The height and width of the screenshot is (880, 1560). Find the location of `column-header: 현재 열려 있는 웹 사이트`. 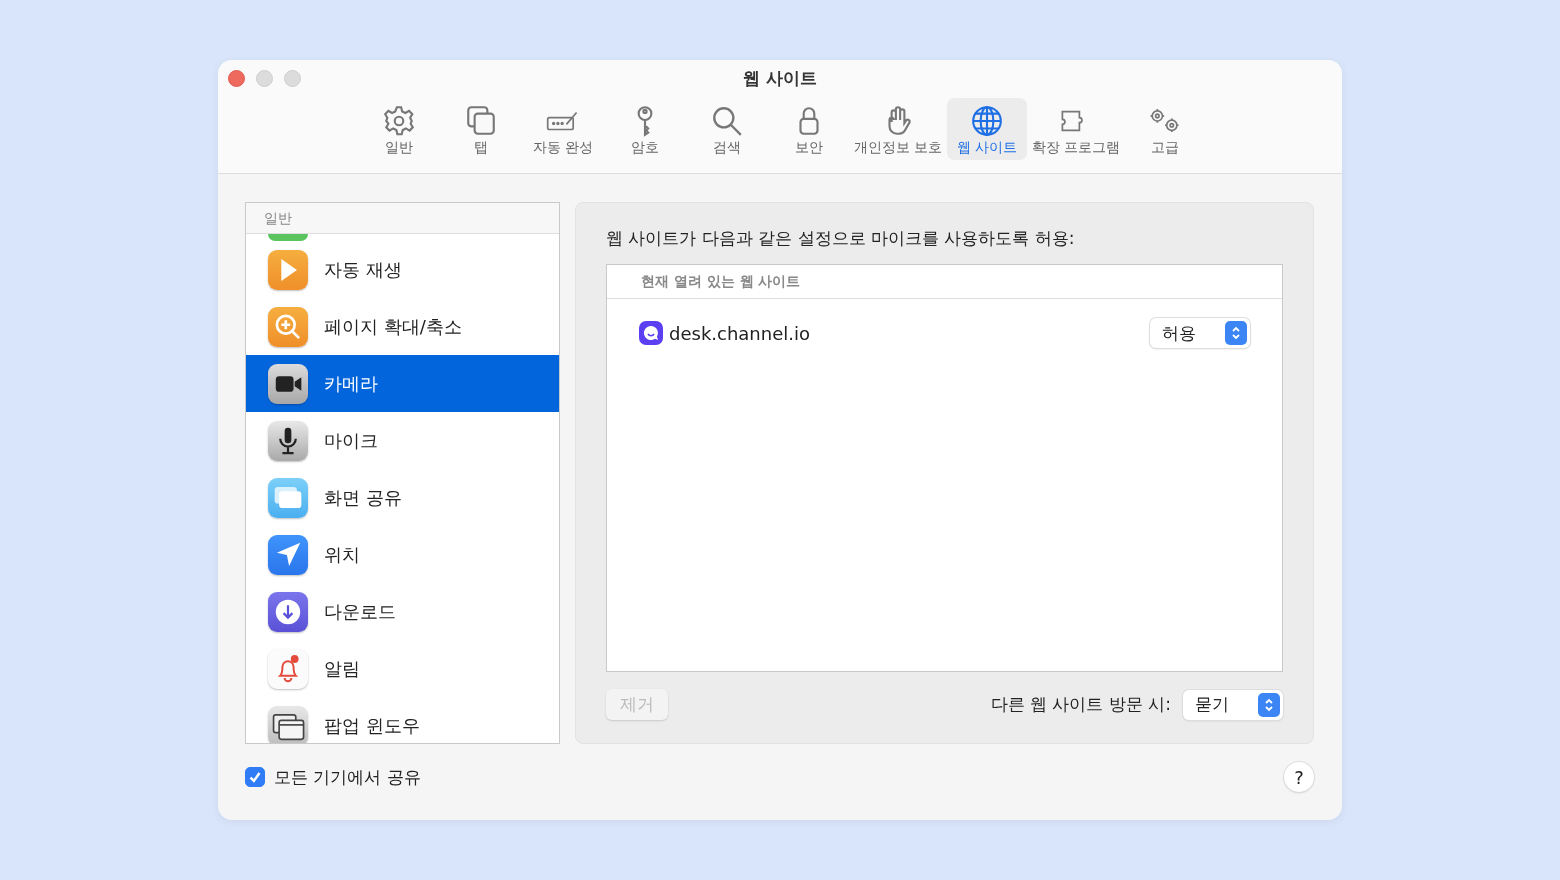

column-header: 현재 열려 있는 웹 사이트 is located at coordinates (721, 281).